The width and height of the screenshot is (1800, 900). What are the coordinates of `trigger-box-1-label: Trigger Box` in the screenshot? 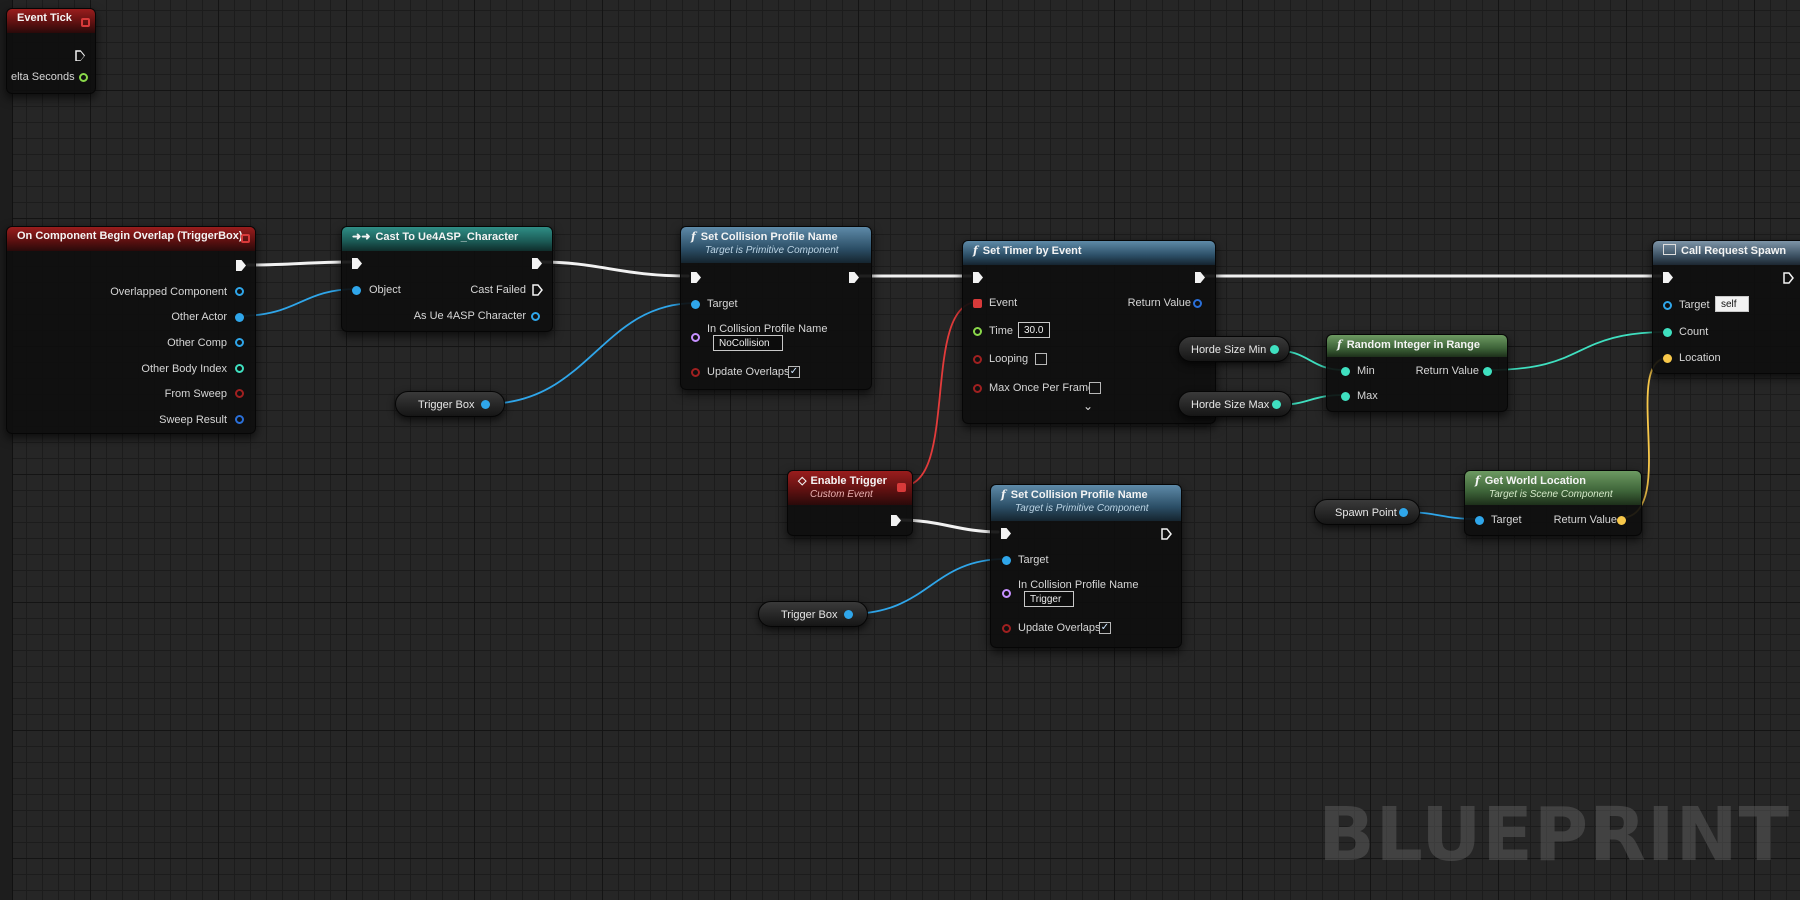 It's located at (446, 405).